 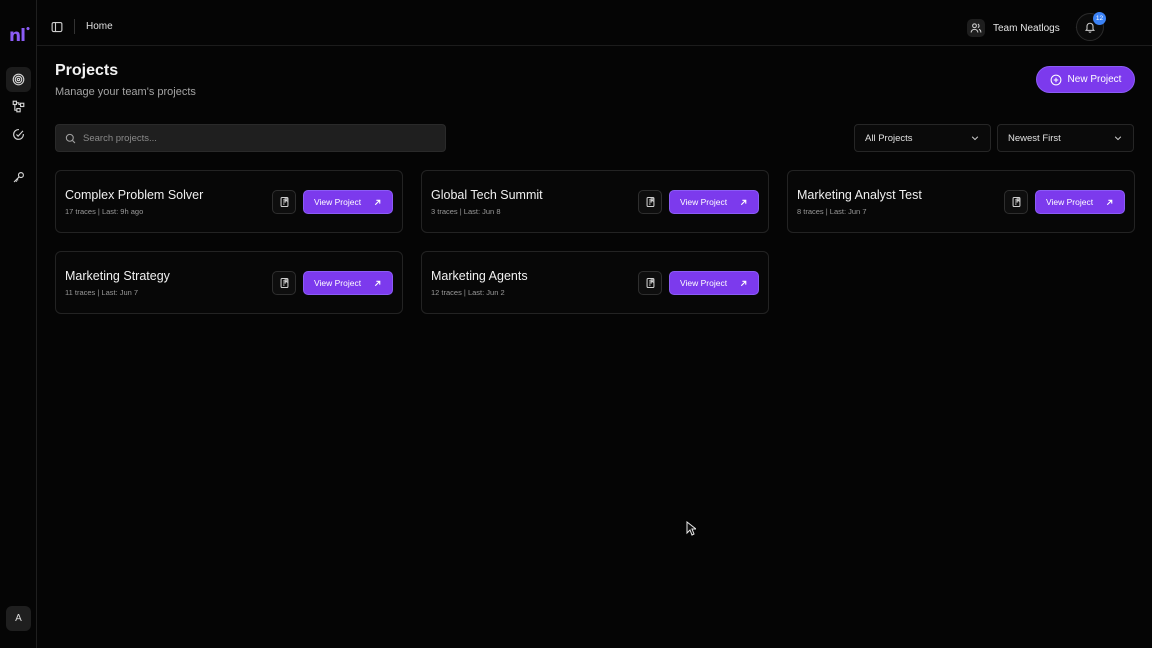 What do you see at coordinates (487, 195) in the screenshot?
I see `project-name: Global Tech Summit` at bounding box center [487, 195].